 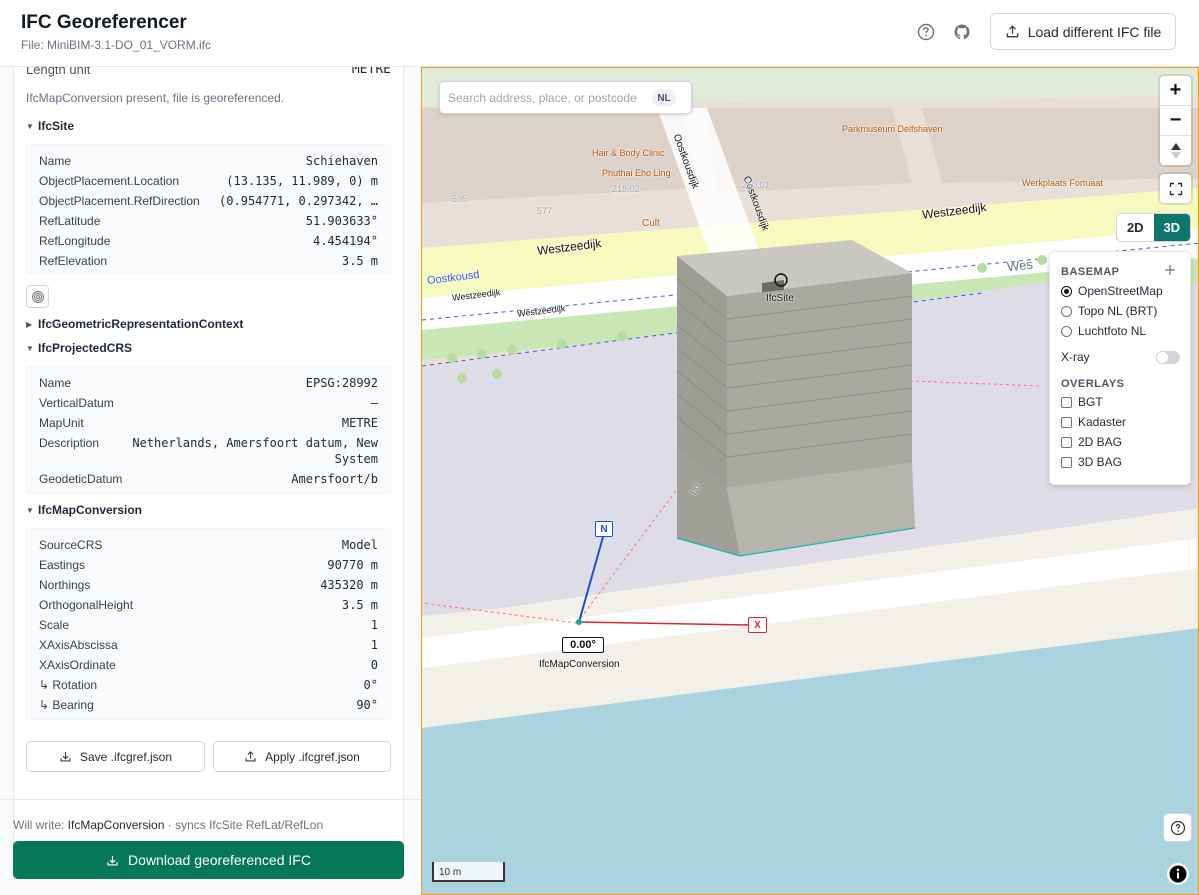 What do you see at coordinates (1112, 331) in the screenshot?
I see `basemap-label: Luchtfoto NL` at bounding box center [1112, 331].